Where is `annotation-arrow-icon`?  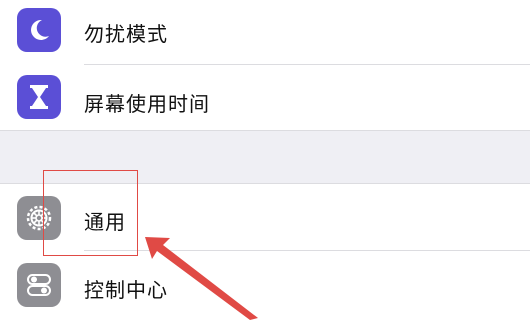 annotation-arrow-icon is located at coordinates (201, 278).